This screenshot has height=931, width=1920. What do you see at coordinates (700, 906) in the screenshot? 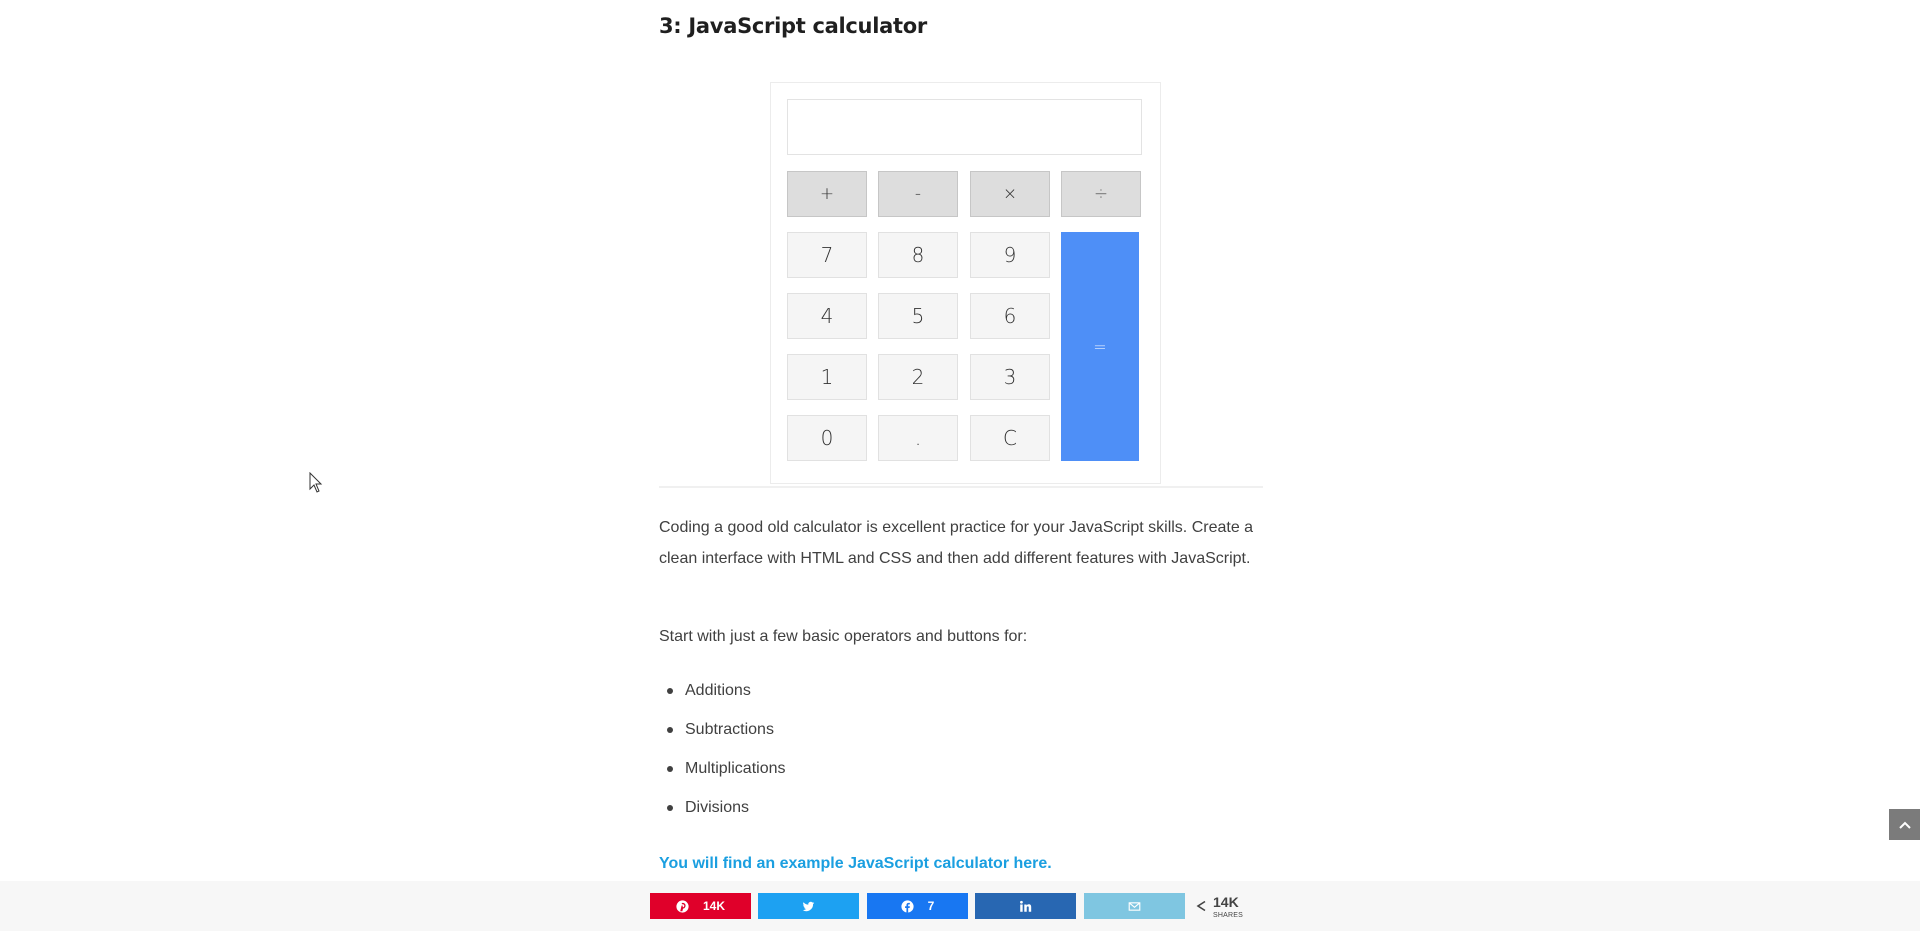
I see `pinterest-share-button: 14K` at bounding box center [700, 906].